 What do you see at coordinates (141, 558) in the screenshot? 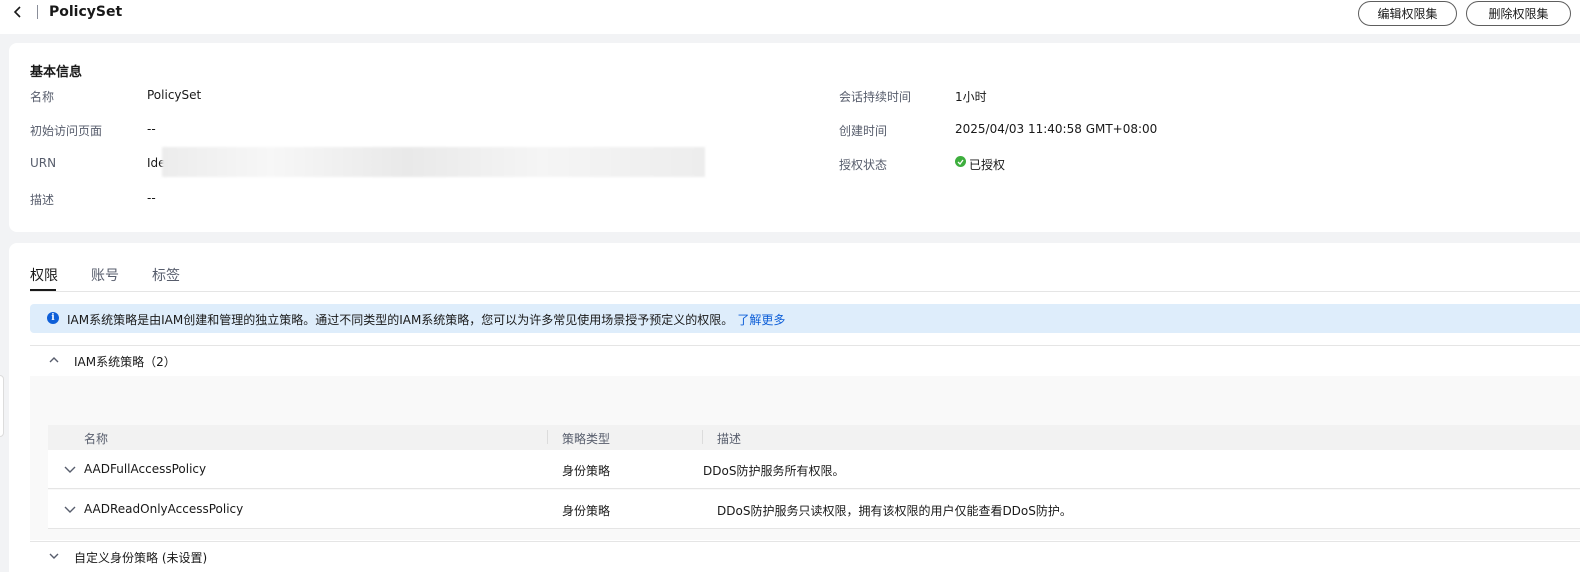
I see `custom-policies-title: 自定义身份策略 (未设置)` at bounding box center [141, 558].